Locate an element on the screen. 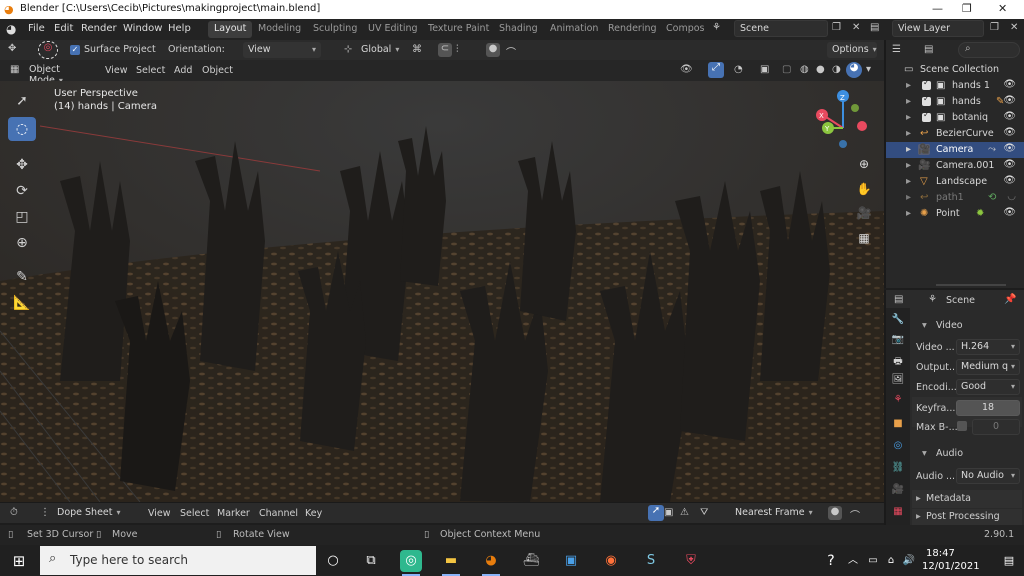  section-post-processing: ▸ Post Processing is located at coordinates (967, 517).